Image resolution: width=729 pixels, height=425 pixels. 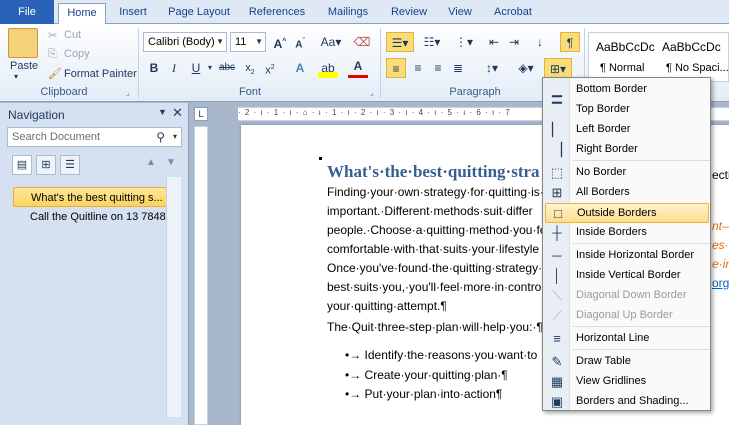 I want to click on browse-headings-icon: ▤, so click(x=22, y=165).